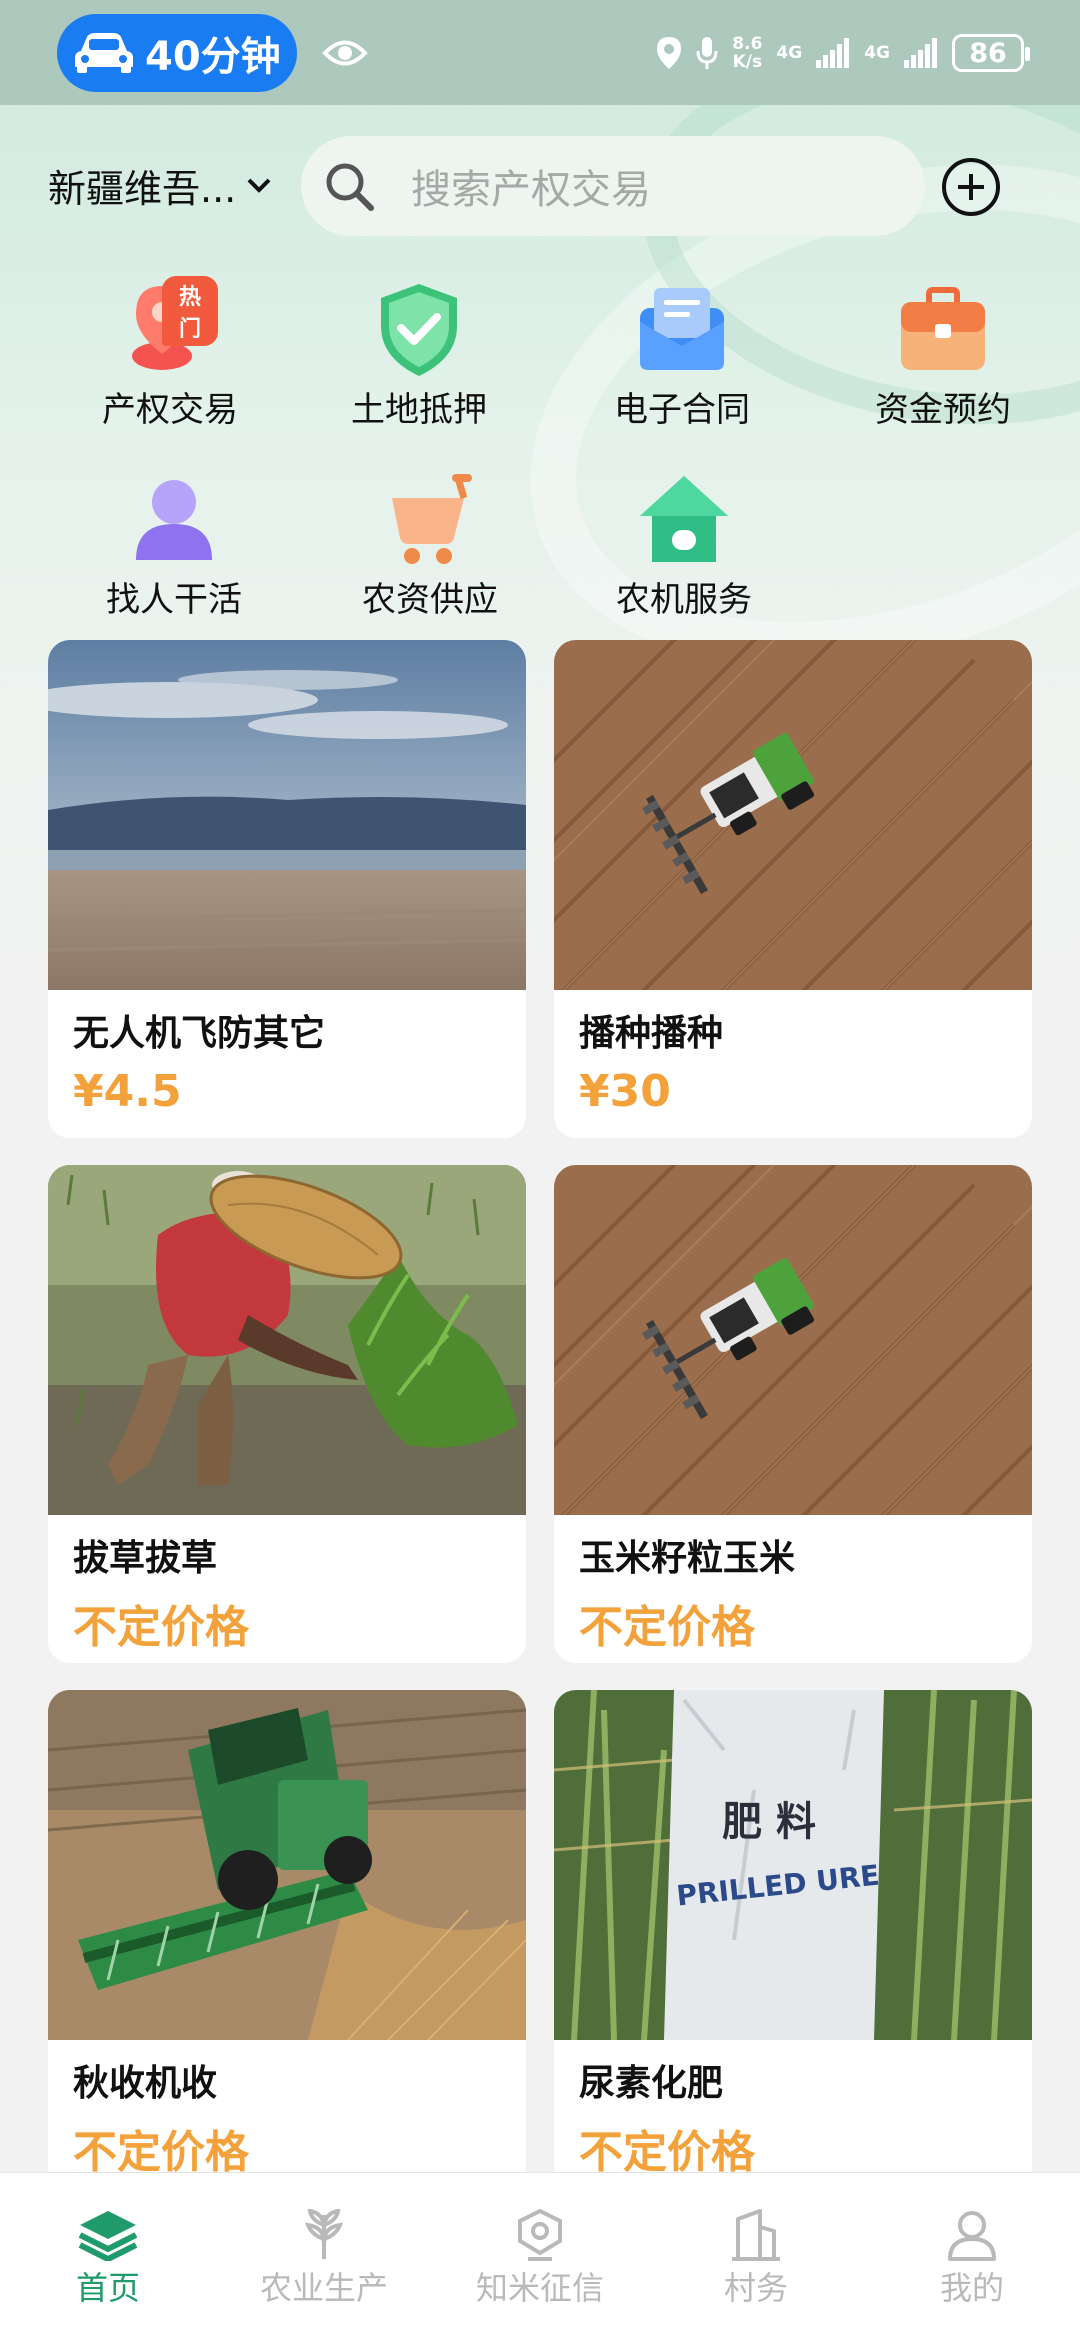 The image size is (1080, 2341). What do you see at coordinates (756, 2235) in the screenshot?
I see `building-icon` at bounding box center [756, 2235].